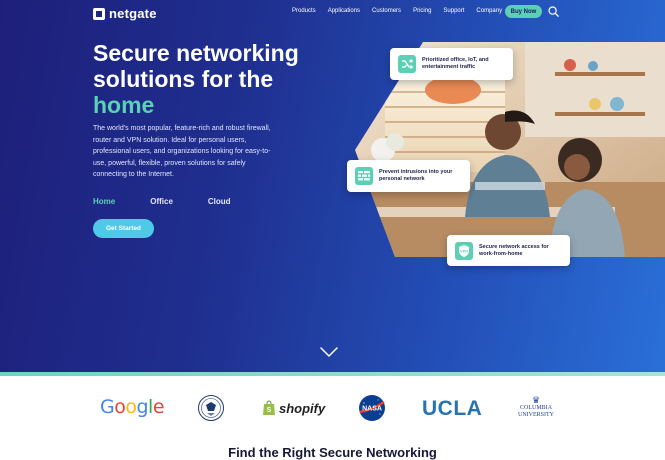  I want to click on tab-home: Home, so click(104, 201).